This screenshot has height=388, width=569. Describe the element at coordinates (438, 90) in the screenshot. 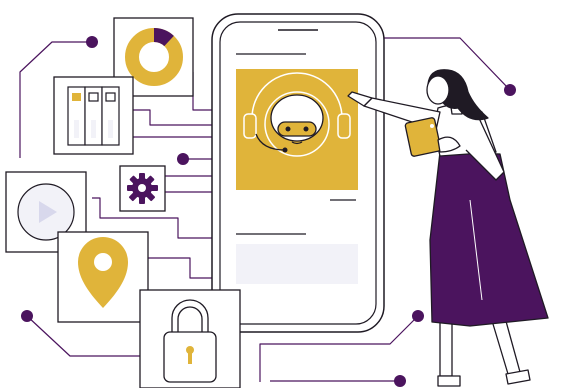

I see `face` at that location.